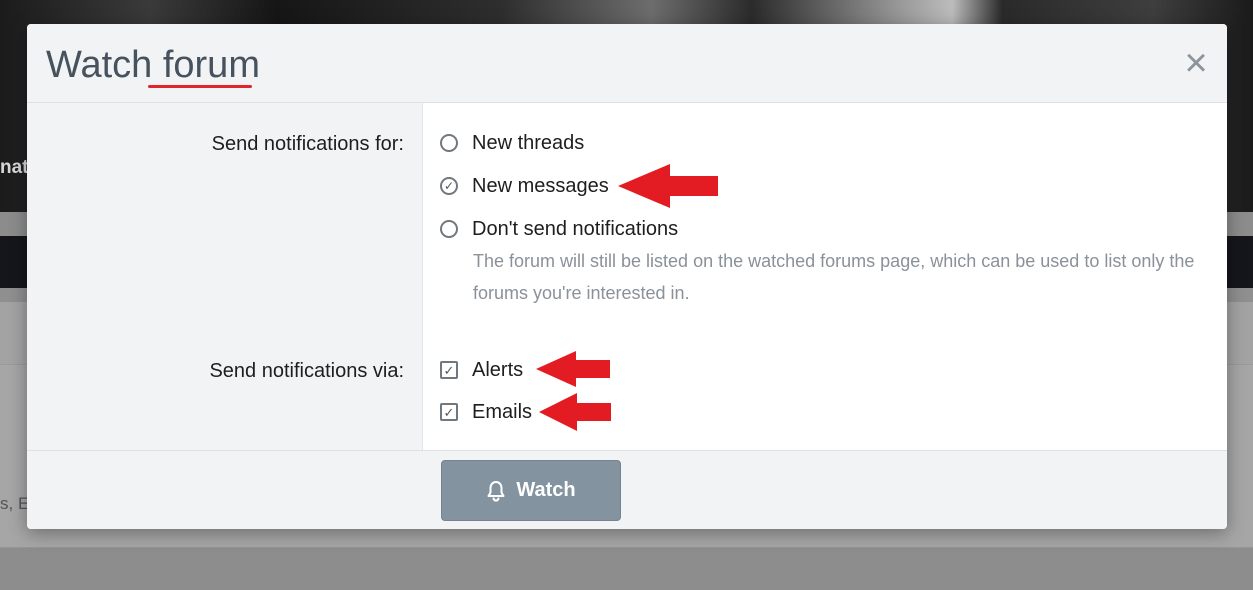 The image size is (1253, 590). What do you see at coordinates (307, 144) in the screenshot?
I see `notifications-for-label: Send notifications for:` at bounding box center [307, 144].